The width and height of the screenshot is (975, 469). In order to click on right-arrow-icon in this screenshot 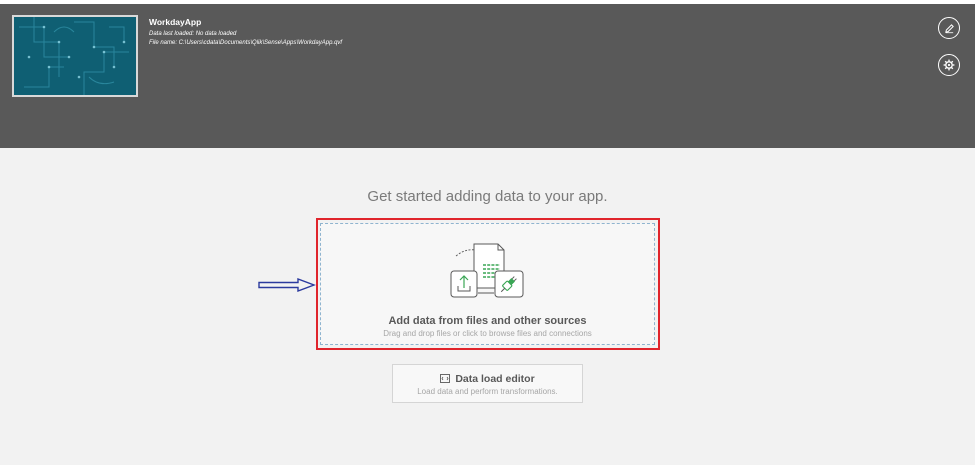, I will do `click(287, 285)`.